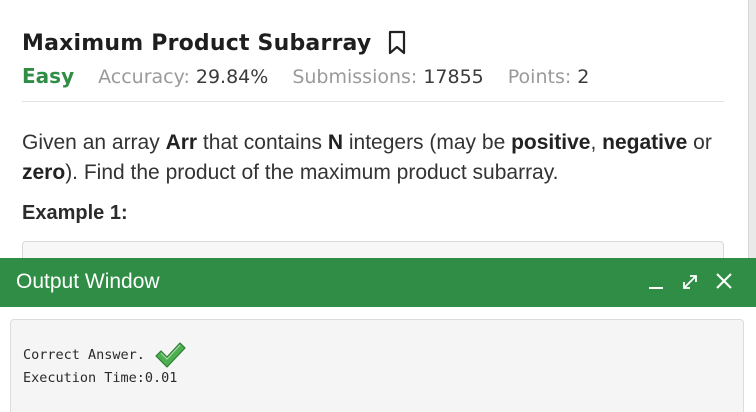  I want to click on description-text: integers (may be, so click(427, 142).